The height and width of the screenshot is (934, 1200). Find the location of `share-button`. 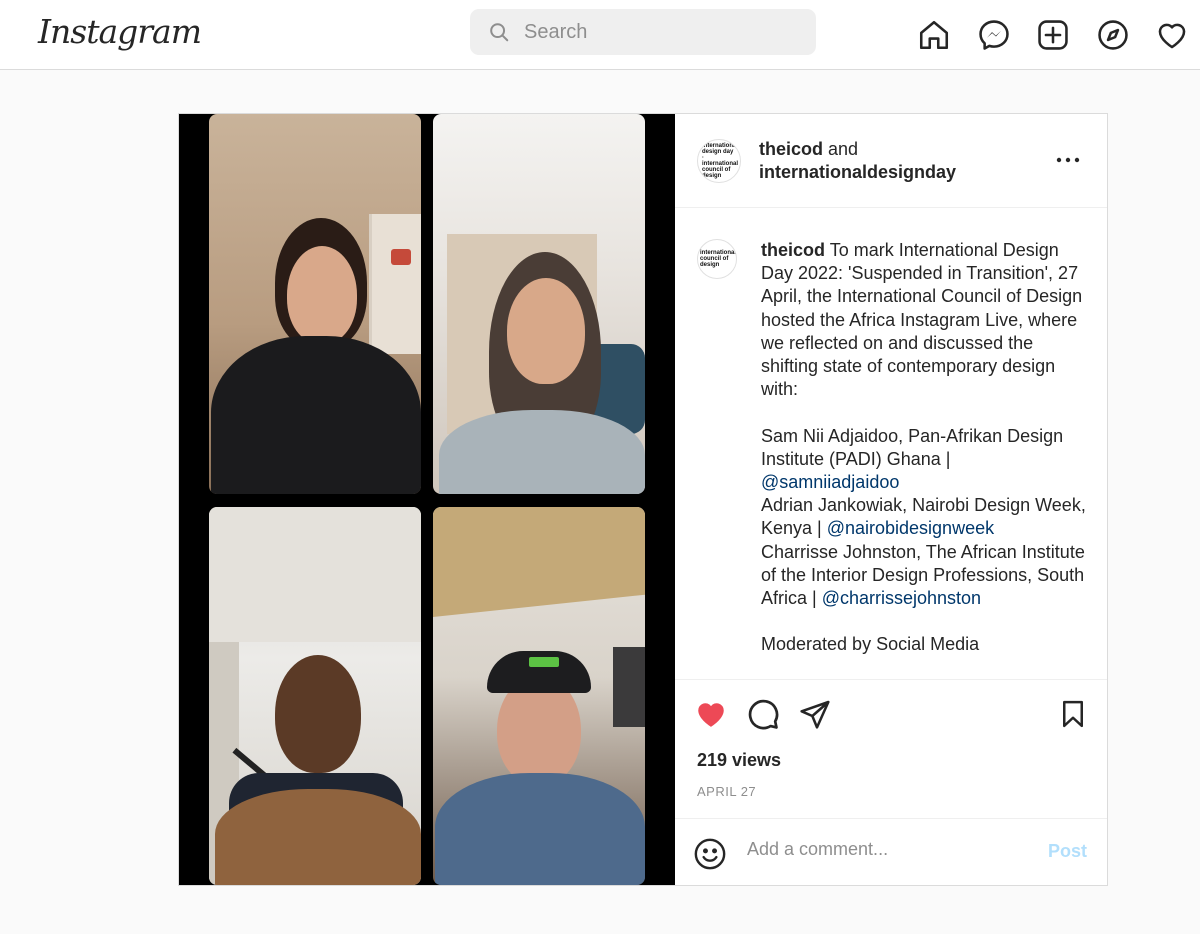

share-button is located at coordinates (815, 714).